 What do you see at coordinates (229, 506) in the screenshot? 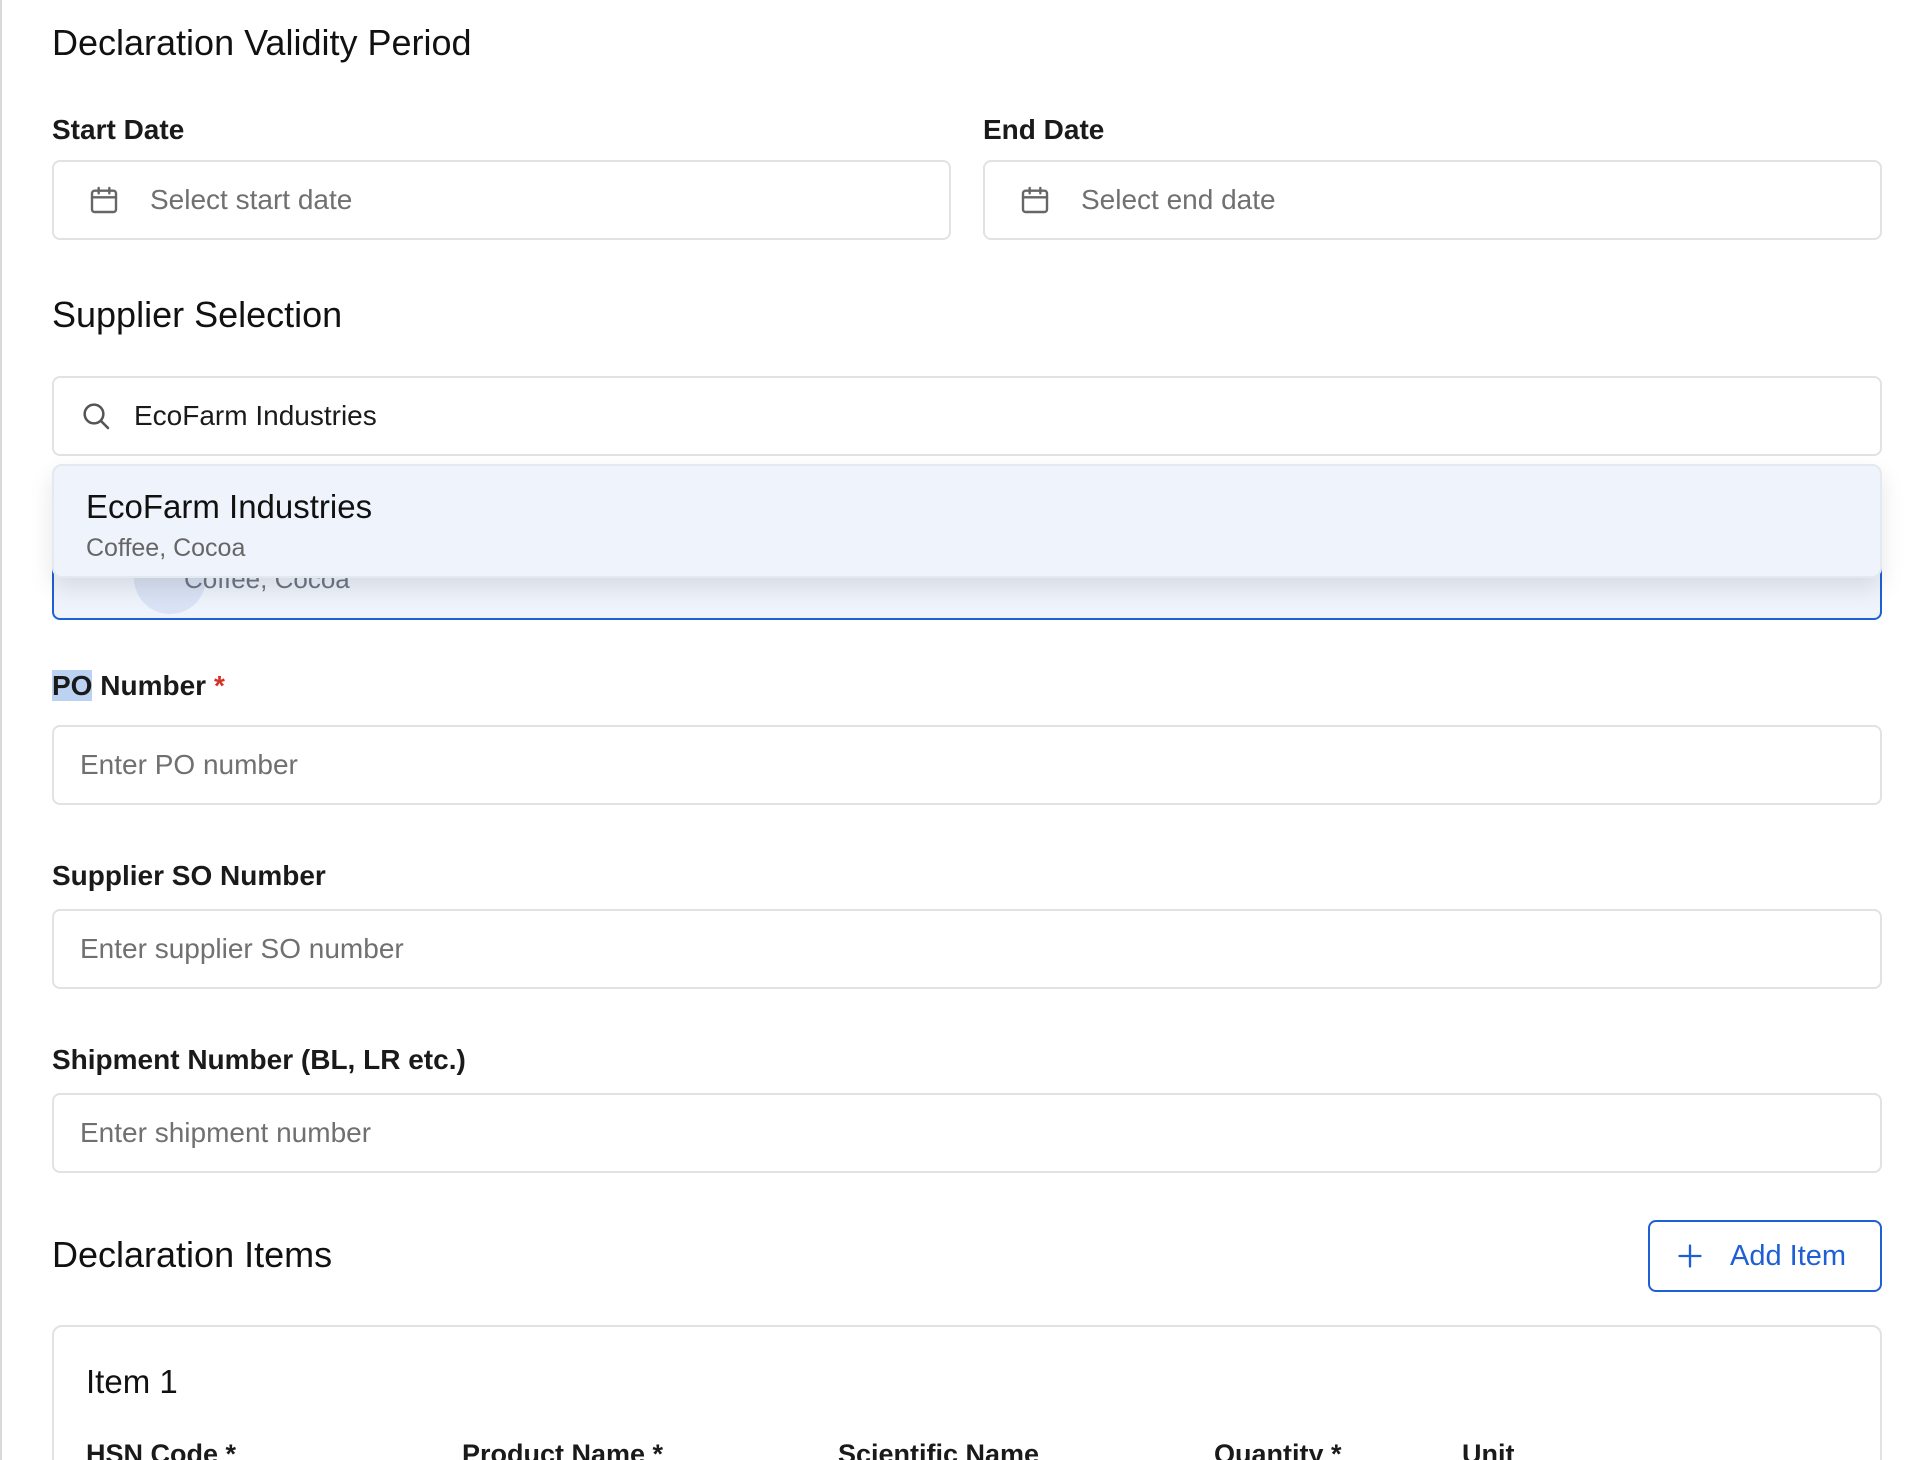
I see `supplier-option-name: EcoFarm Industries` at bounding box center [229, 506].